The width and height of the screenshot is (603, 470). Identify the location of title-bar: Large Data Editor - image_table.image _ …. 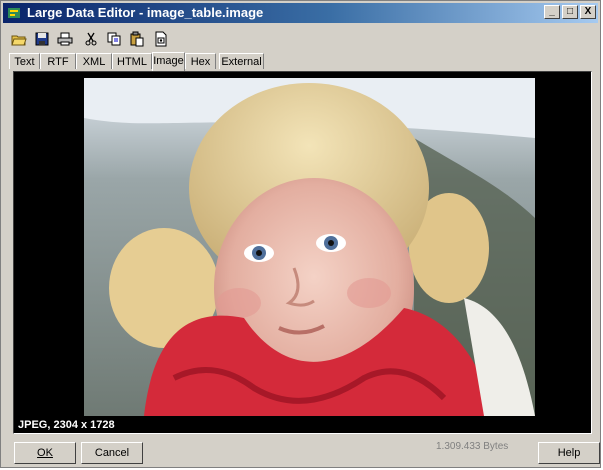
(300, 13).